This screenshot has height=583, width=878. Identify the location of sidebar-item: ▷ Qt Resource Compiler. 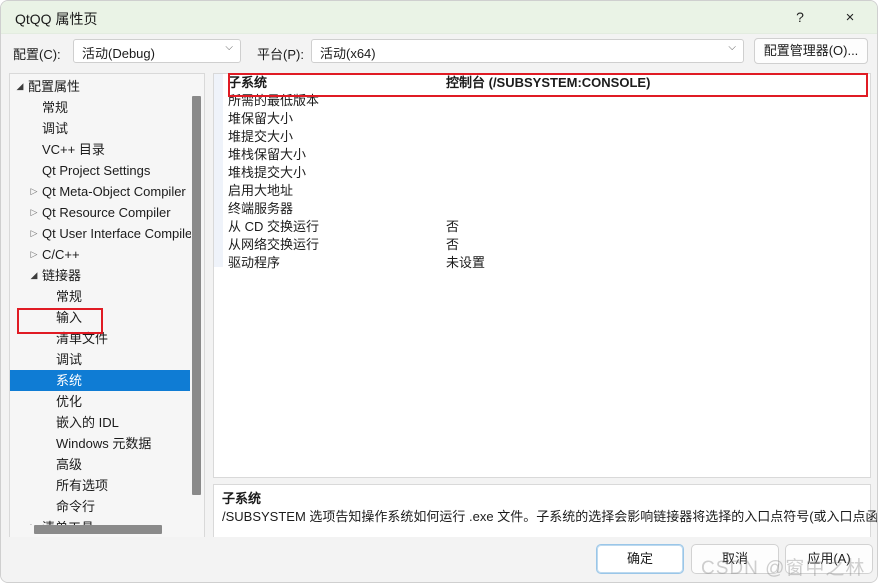
(100, 212).